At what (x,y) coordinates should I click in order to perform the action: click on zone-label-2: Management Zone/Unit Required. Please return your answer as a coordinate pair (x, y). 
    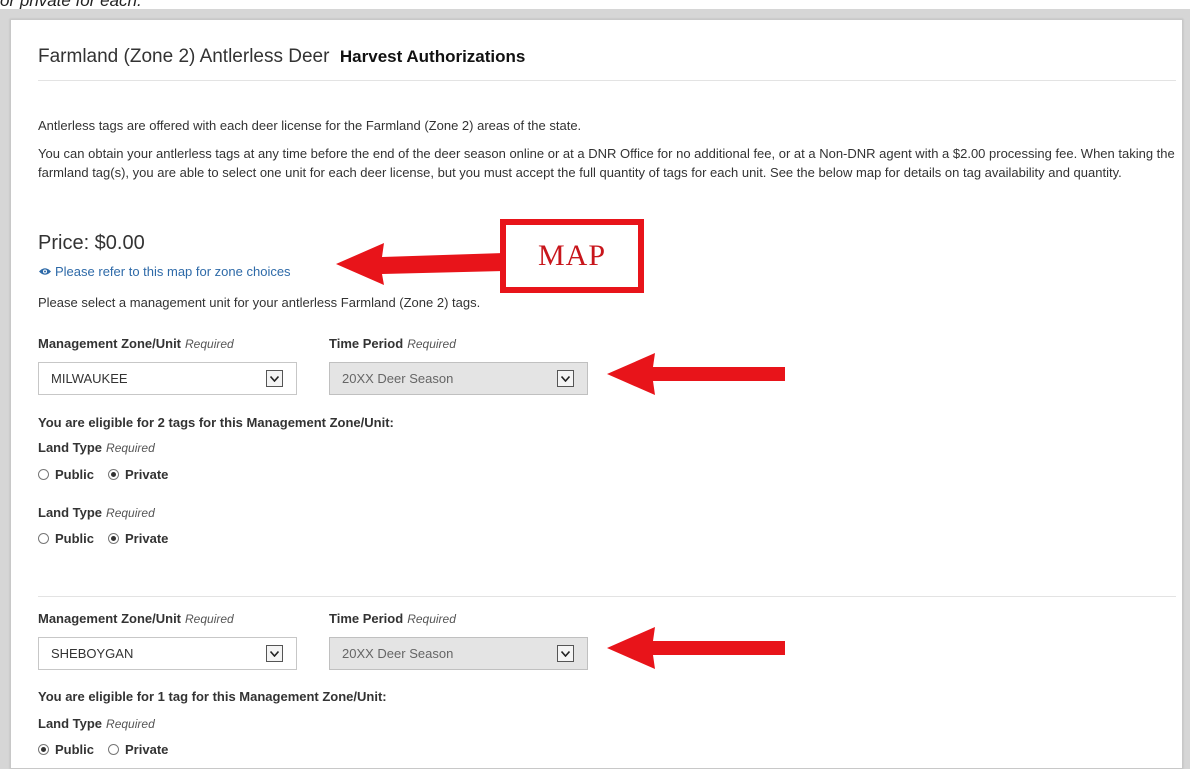
    Looking at the image, I should click on (136, 618).